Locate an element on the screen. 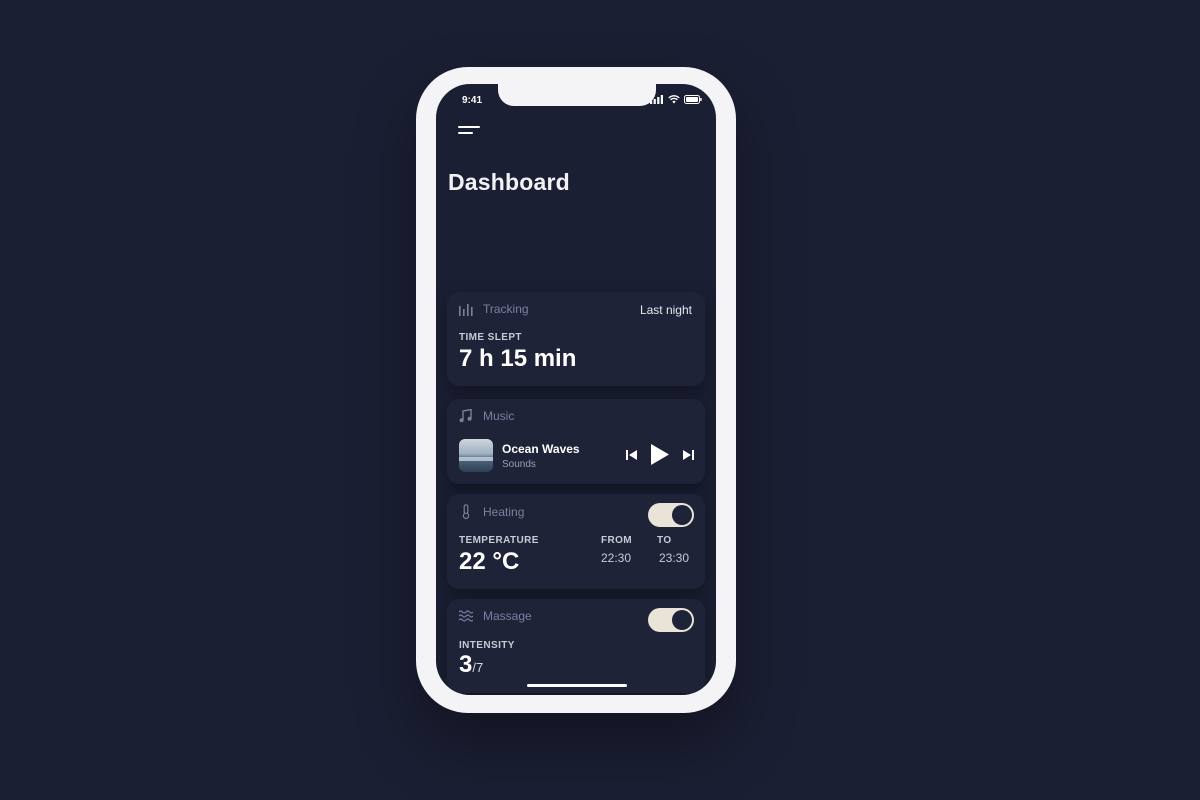  battery-icon is located at coordinates (693, 99).